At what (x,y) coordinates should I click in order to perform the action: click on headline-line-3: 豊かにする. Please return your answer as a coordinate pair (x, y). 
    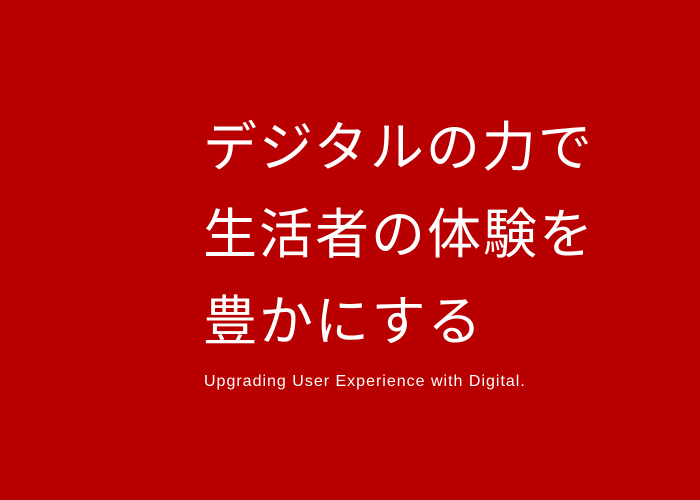
    Looking at the image, I should click on (343, 321).